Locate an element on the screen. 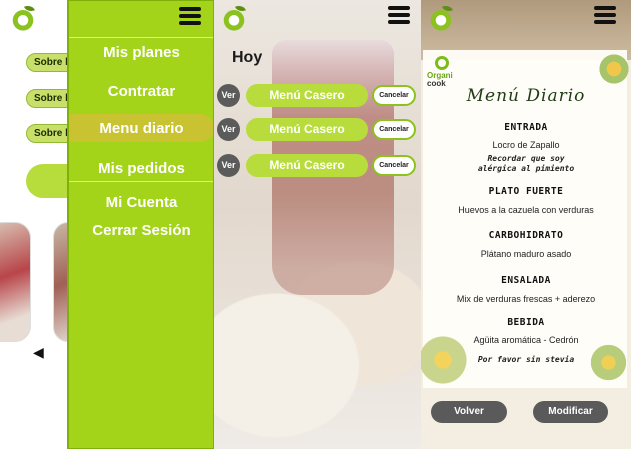  section-item: Locro de Zapallo is located at coordinates (526, 145).